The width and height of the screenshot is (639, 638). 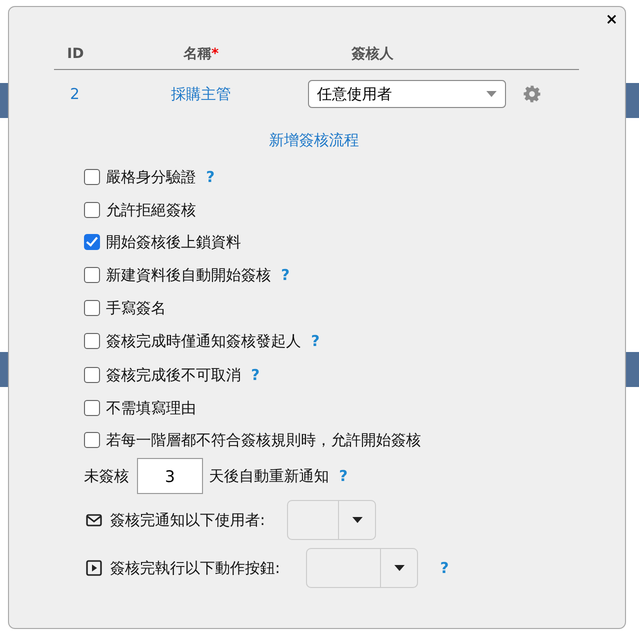 What do you see at coordinates (151, 210) in the screenshot?
I see `option-label: 允許拒絕簽核` at bounding box center [151, 210].